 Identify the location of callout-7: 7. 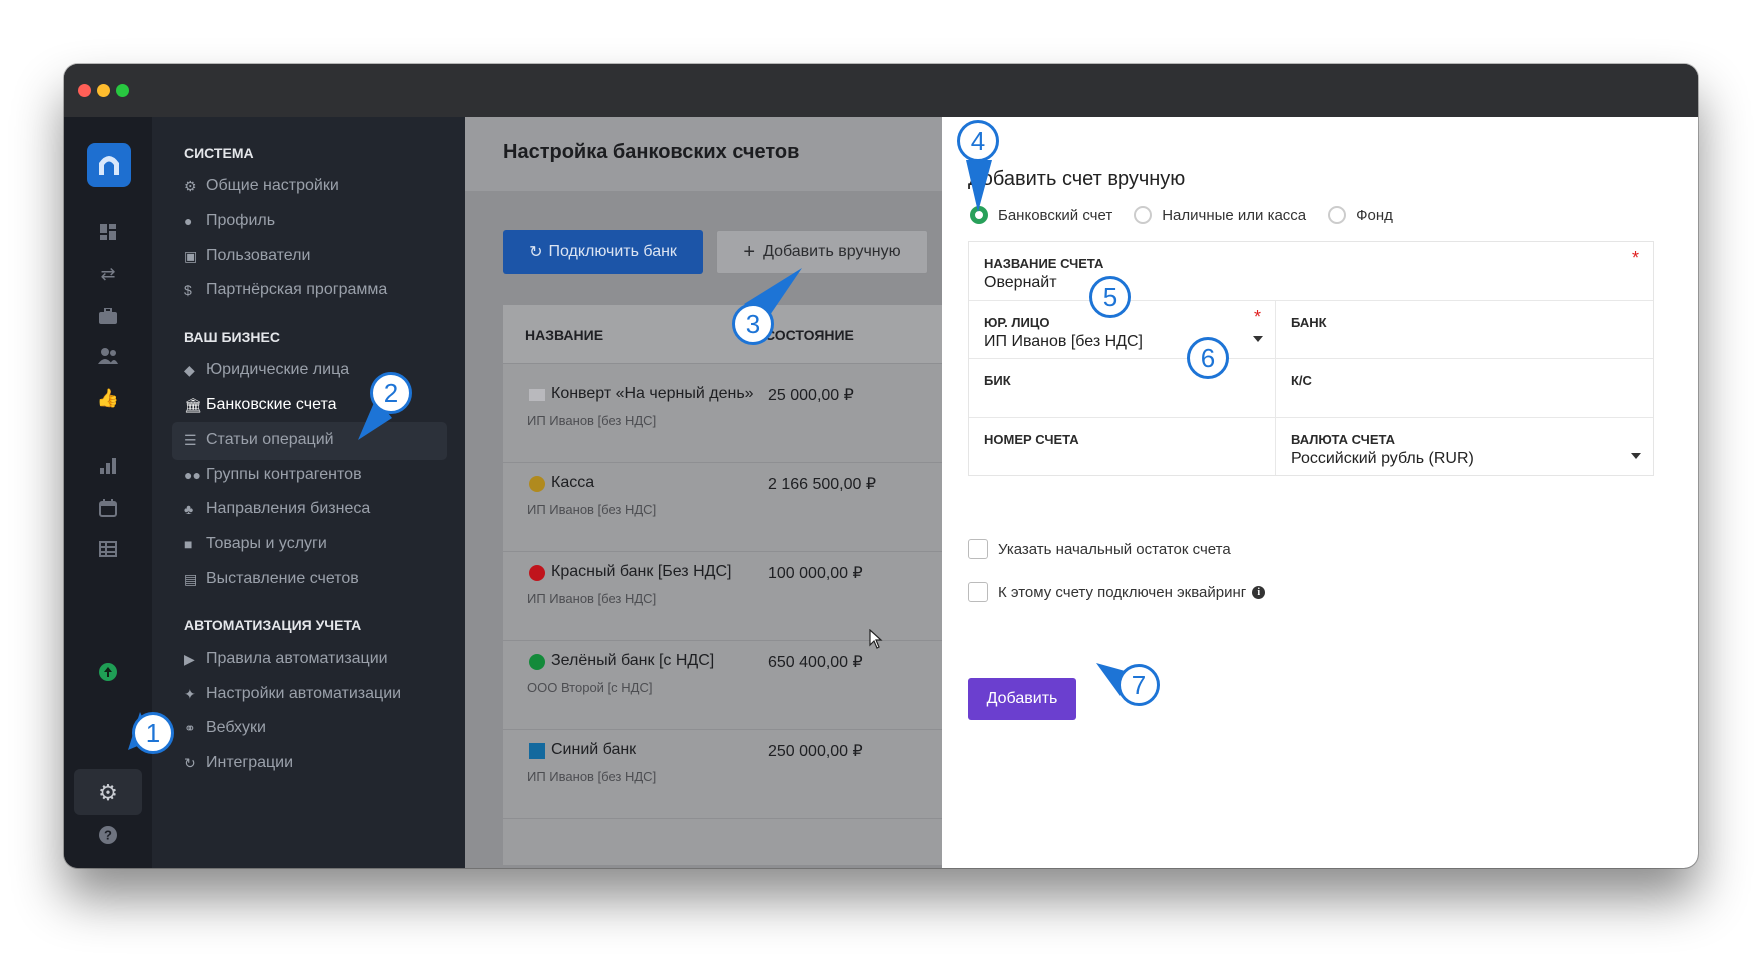
(1139, 685).